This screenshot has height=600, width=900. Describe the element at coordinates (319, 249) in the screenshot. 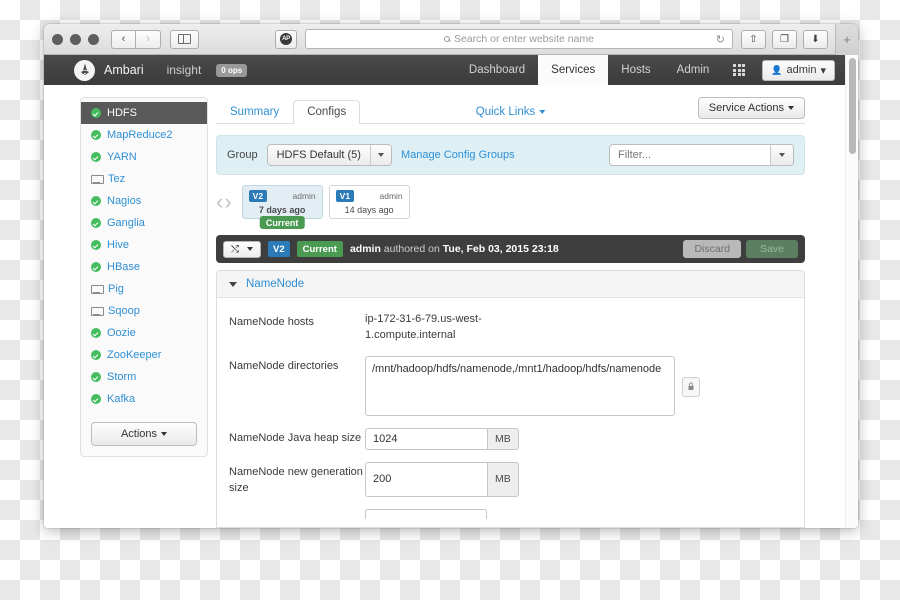

I see `toolbar-current-badge: Current` at that location.